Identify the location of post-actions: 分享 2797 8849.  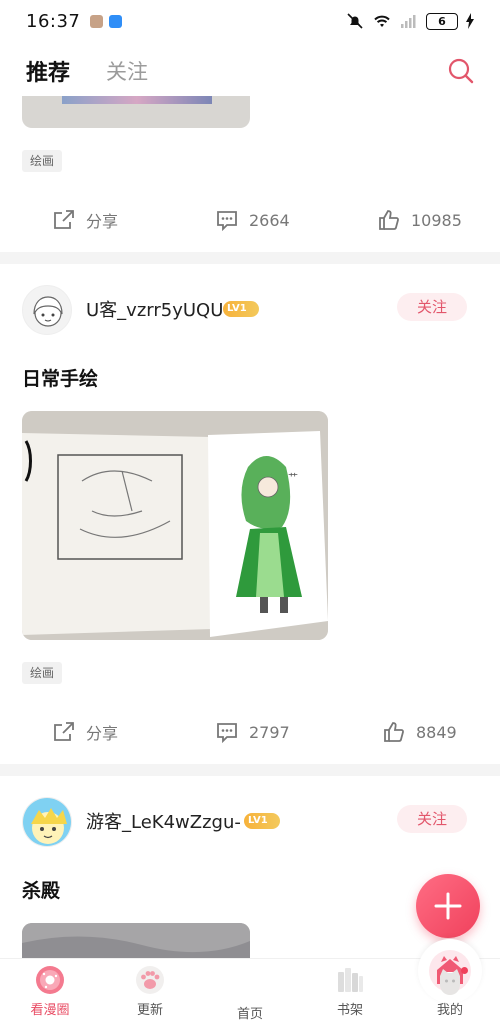
(250, 735).